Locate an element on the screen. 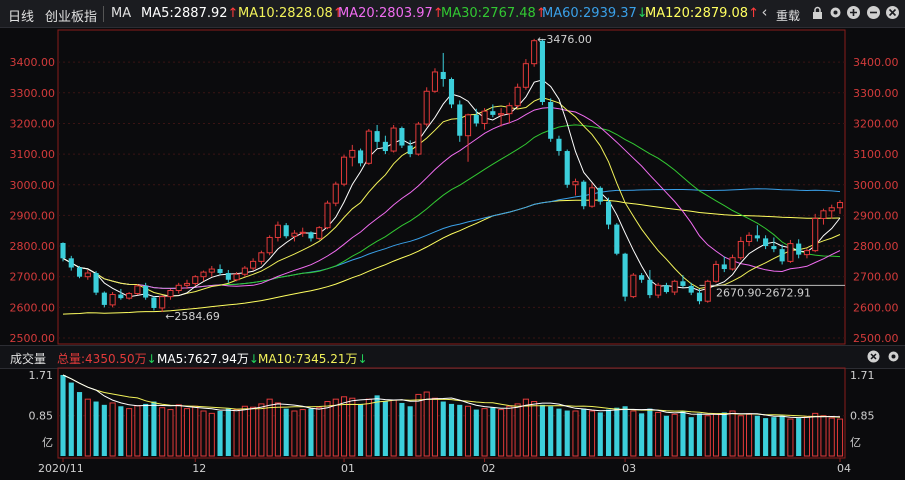 The image size is (905, 480). y-tick-label-left: 2700.00 is located at coordinates (33, 277).